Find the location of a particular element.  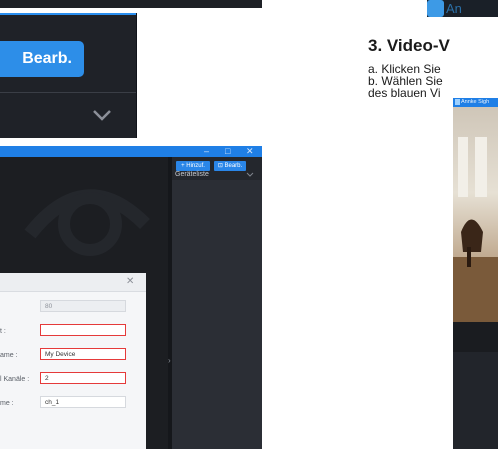

divider is located at coordinates (68, 92).